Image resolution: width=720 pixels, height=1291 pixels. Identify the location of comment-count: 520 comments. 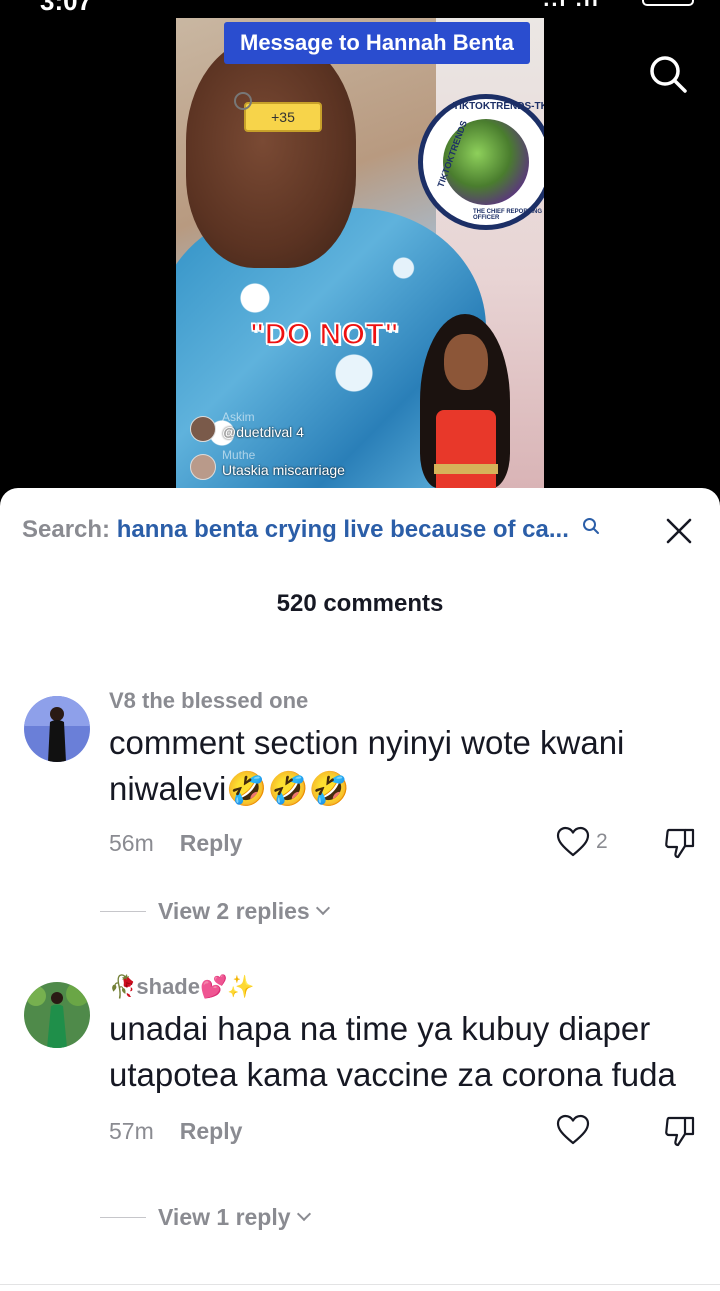
(360, 603).